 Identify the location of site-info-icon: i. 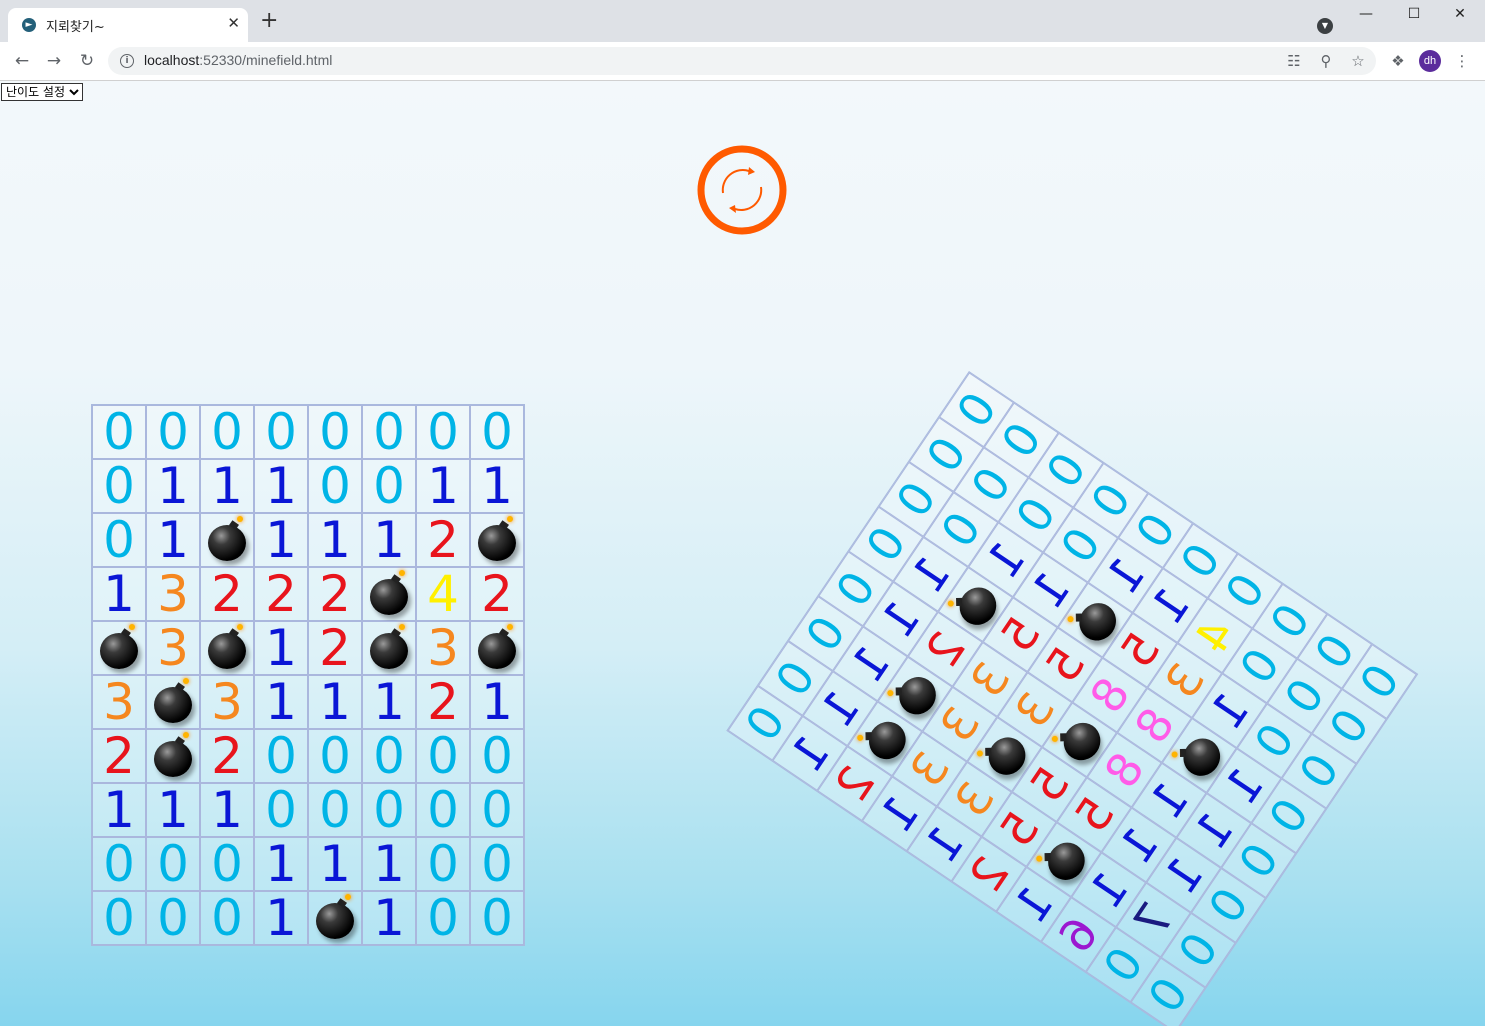
(127, 61).